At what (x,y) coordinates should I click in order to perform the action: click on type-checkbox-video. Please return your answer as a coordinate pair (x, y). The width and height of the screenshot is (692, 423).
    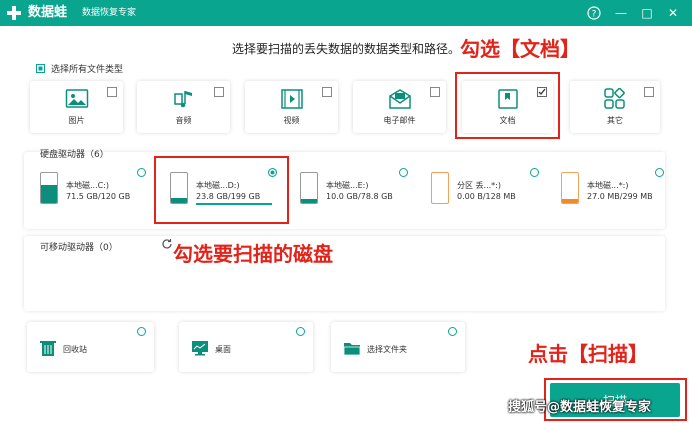
    Looking at the image, I should click on (327, 92).